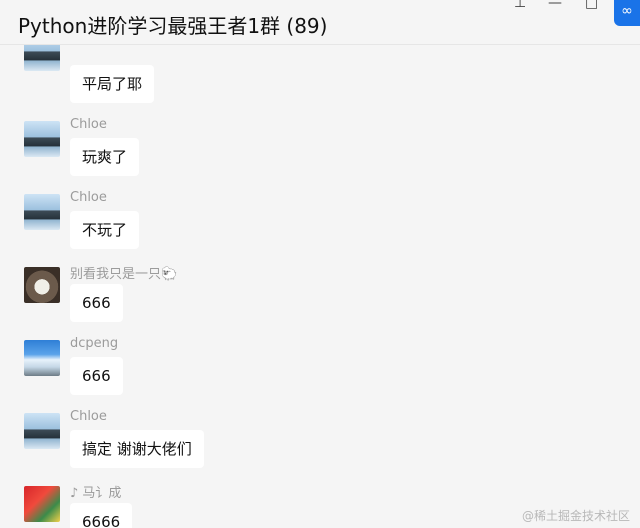 The width and height of the screenshot is (640, 528). What do you see at coordinates (105, 230) in the screenshot?
I see `message-bubble: 不玩了` at bounding box center [105, 230].